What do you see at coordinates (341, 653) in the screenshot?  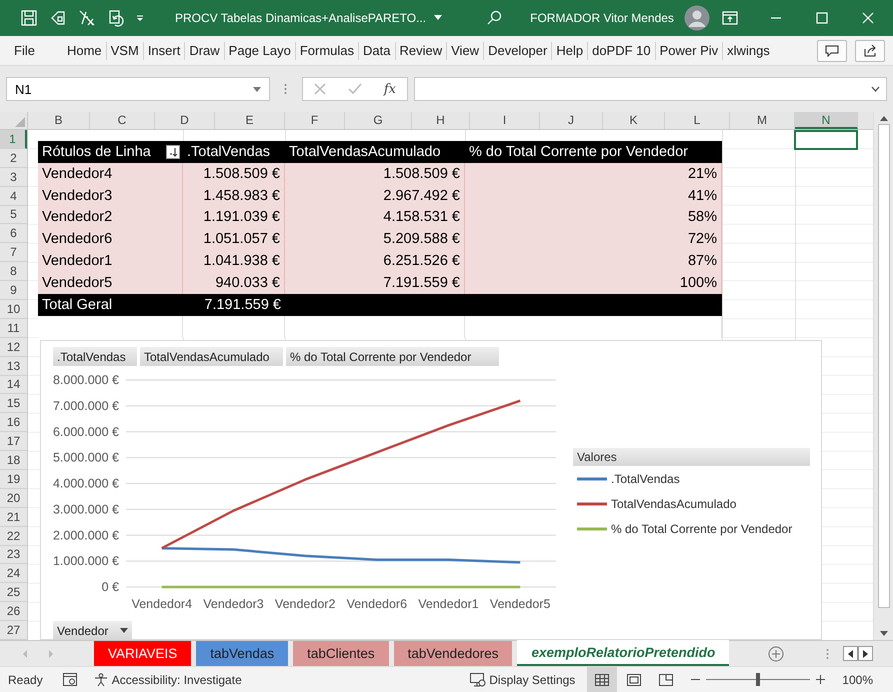 I see `sheet-tab: tabClientes` at bounding box center [341, 653].